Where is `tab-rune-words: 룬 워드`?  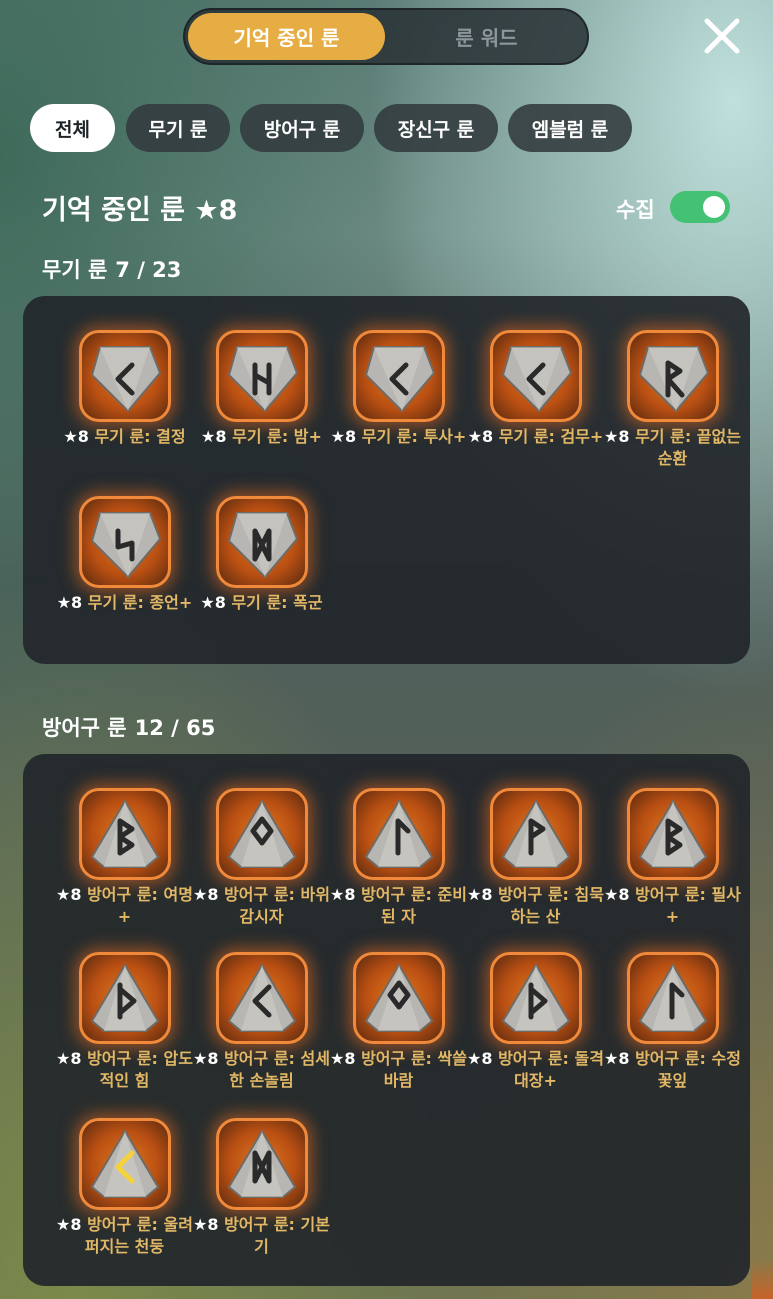
tab-rune-words: 룬 워드 is located at coordinates (486, 36).